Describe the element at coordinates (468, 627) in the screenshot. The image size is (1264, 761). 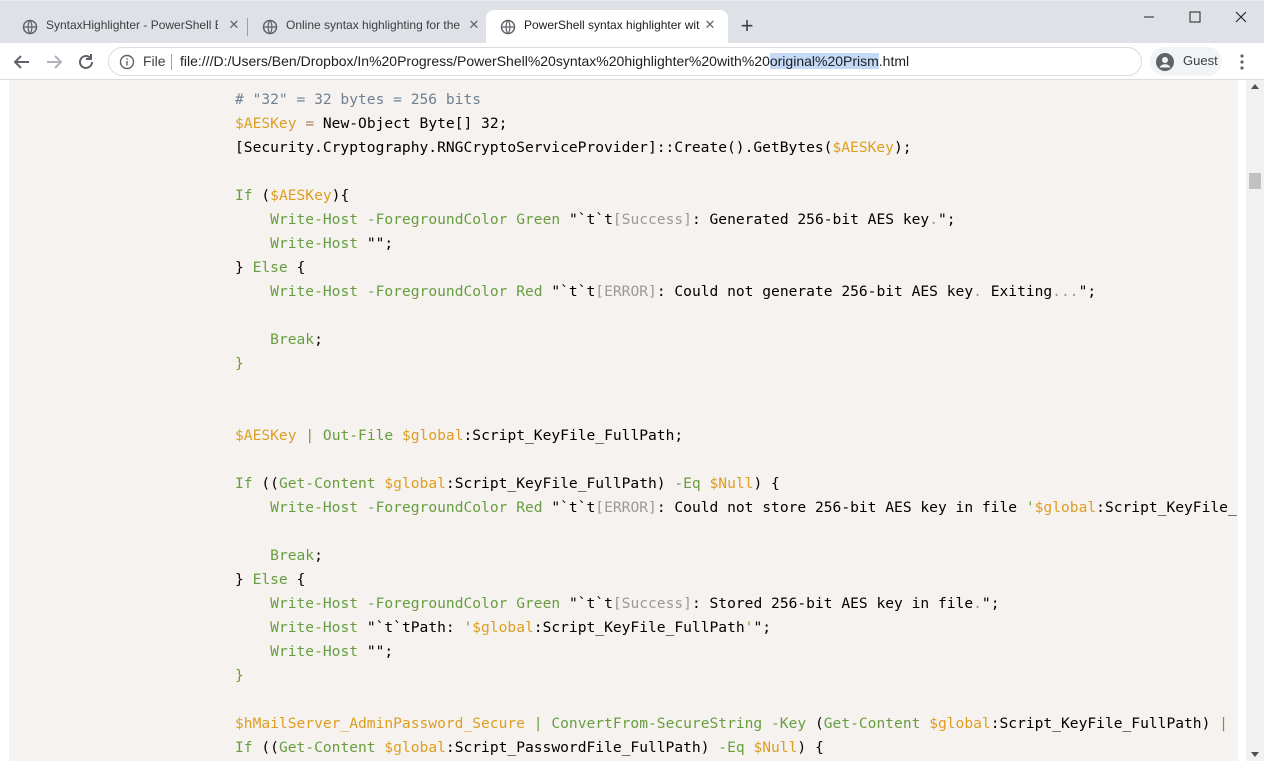
I see `code-token: '` at that location.